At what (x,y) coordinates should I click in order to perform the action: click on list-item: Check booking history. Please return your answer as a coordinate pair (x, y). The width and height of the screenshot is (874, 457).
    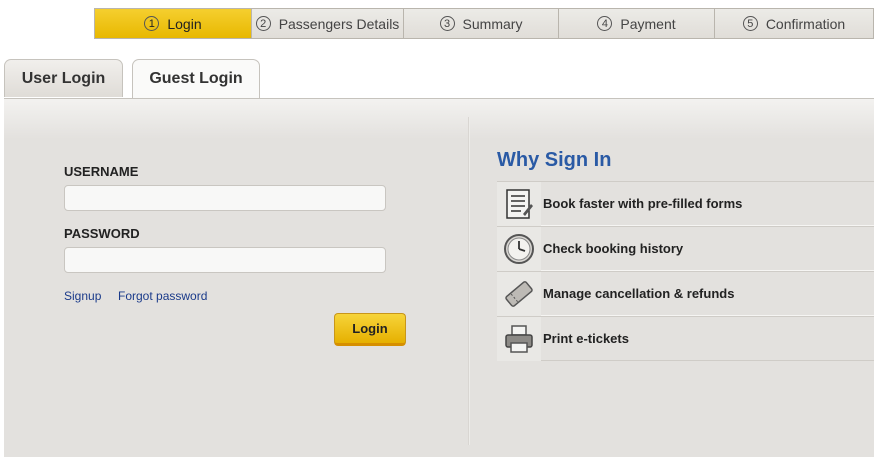
    Looking at the image, I should click on (685, 248).